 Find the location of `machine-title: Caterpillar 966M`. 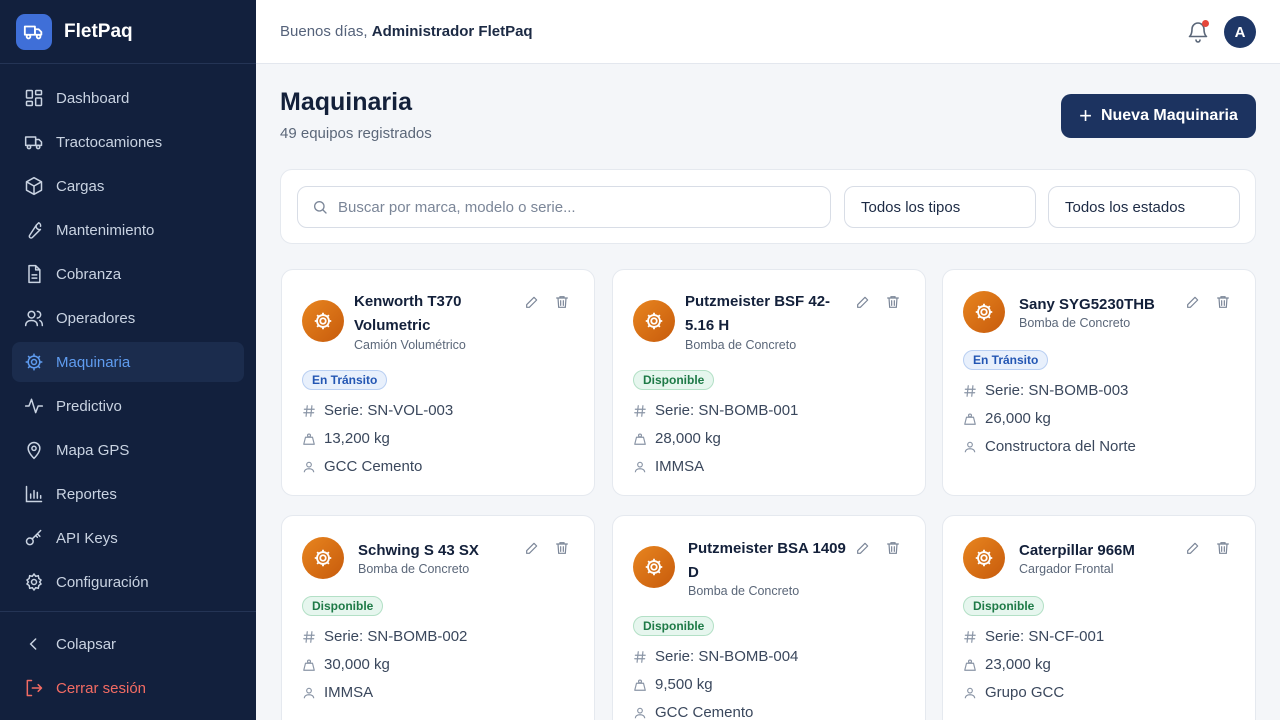

machine-title: Caterpillar 966M is located at coordinates (1099, 551).